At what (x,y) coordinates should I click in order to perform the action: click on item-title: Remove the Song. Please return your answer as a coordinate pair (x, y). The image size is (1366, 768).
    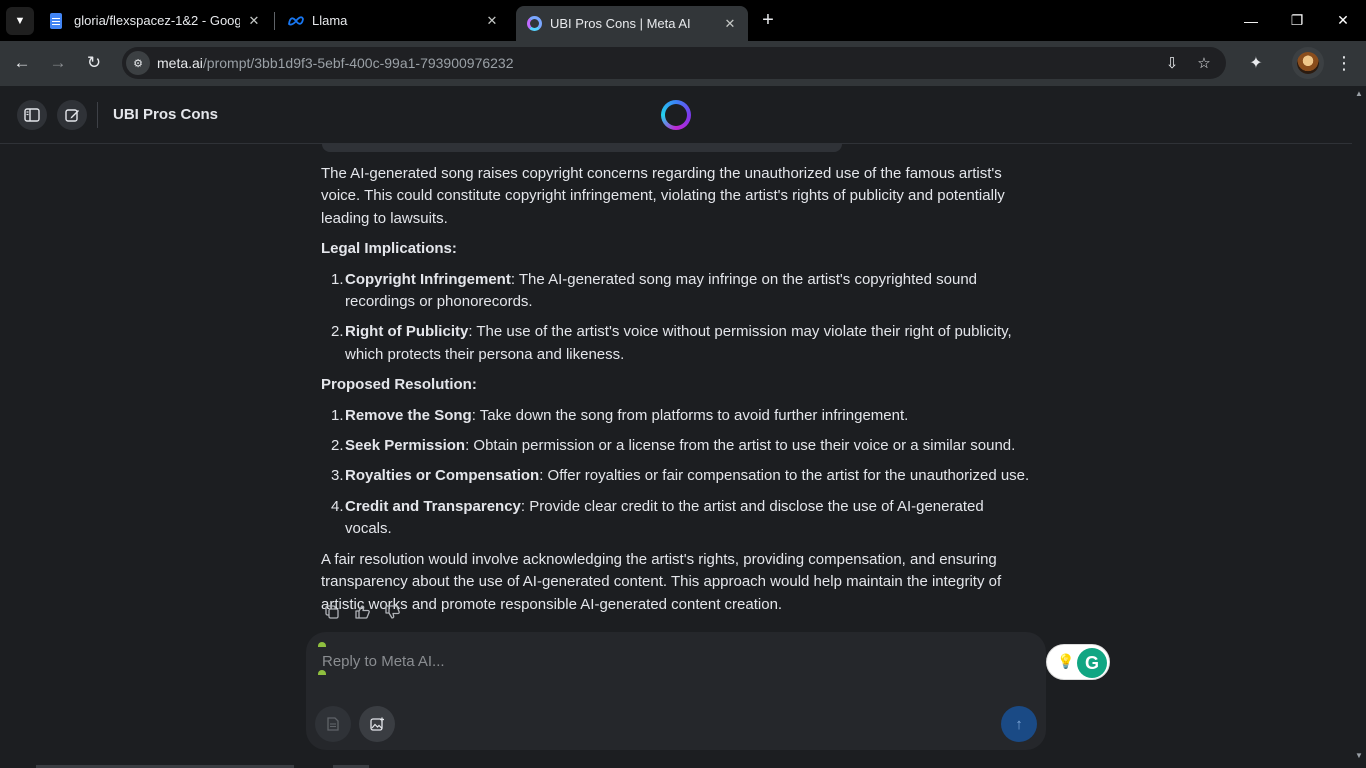
    Looking at the image, I should click on (408, 415).